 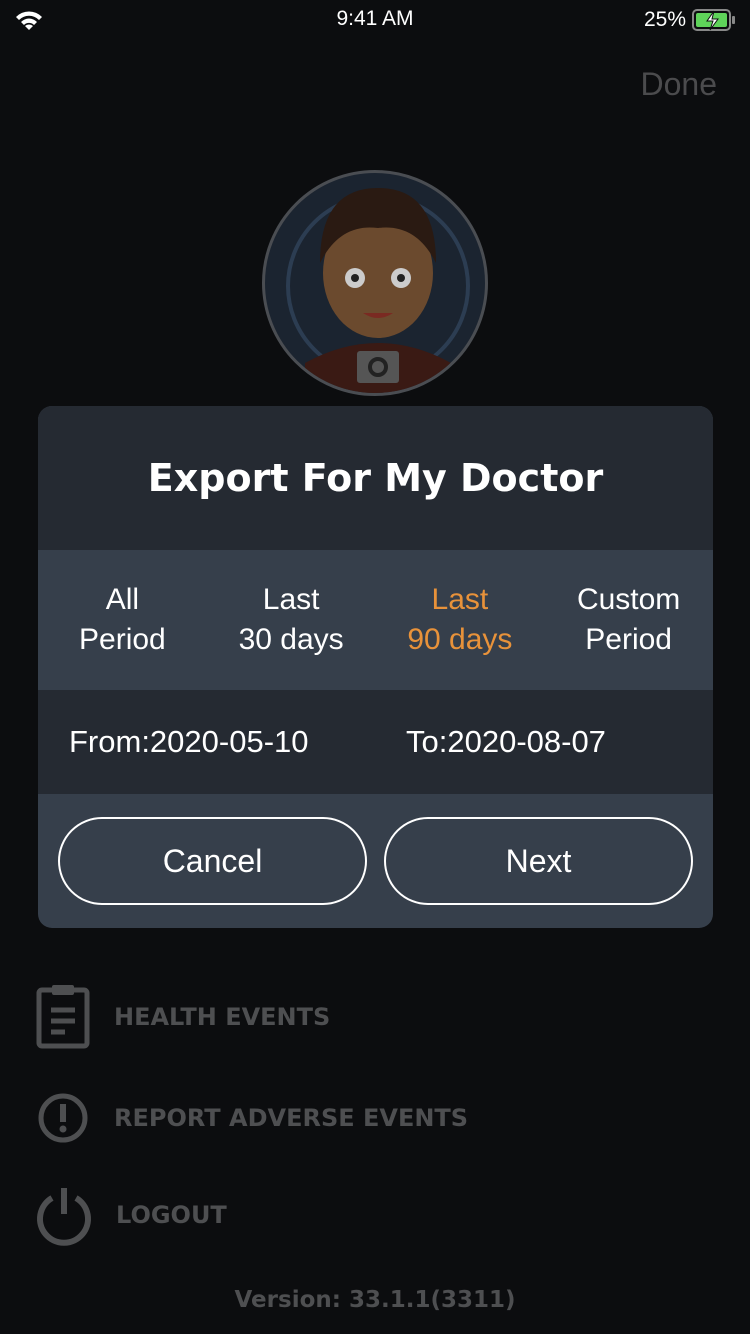 I want to click on done-button: Done, so click(x=679, y=84).